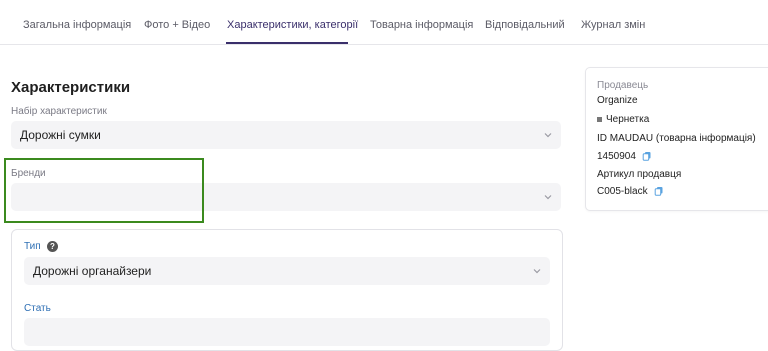 The width and height of the screenshot is (768, 351). What do you see at coordinates (639, 174) in the screenshot?
I see `article-label: Артикул продавця` at bounding box center [639, 174].